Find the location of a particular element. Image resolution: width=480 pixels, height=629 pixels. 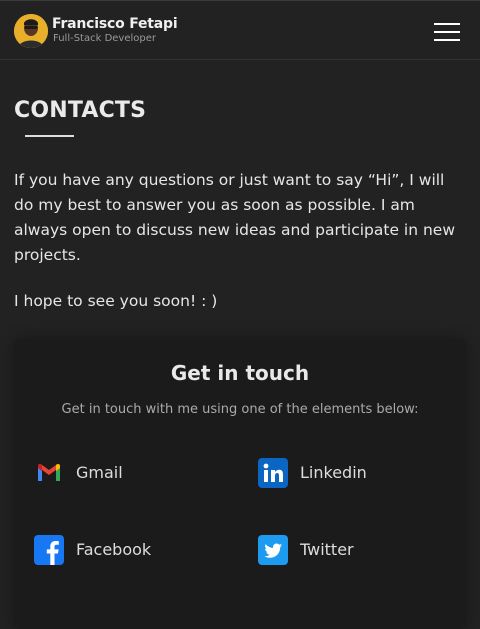

avatar-portrait is located at coordinates (31, 31).